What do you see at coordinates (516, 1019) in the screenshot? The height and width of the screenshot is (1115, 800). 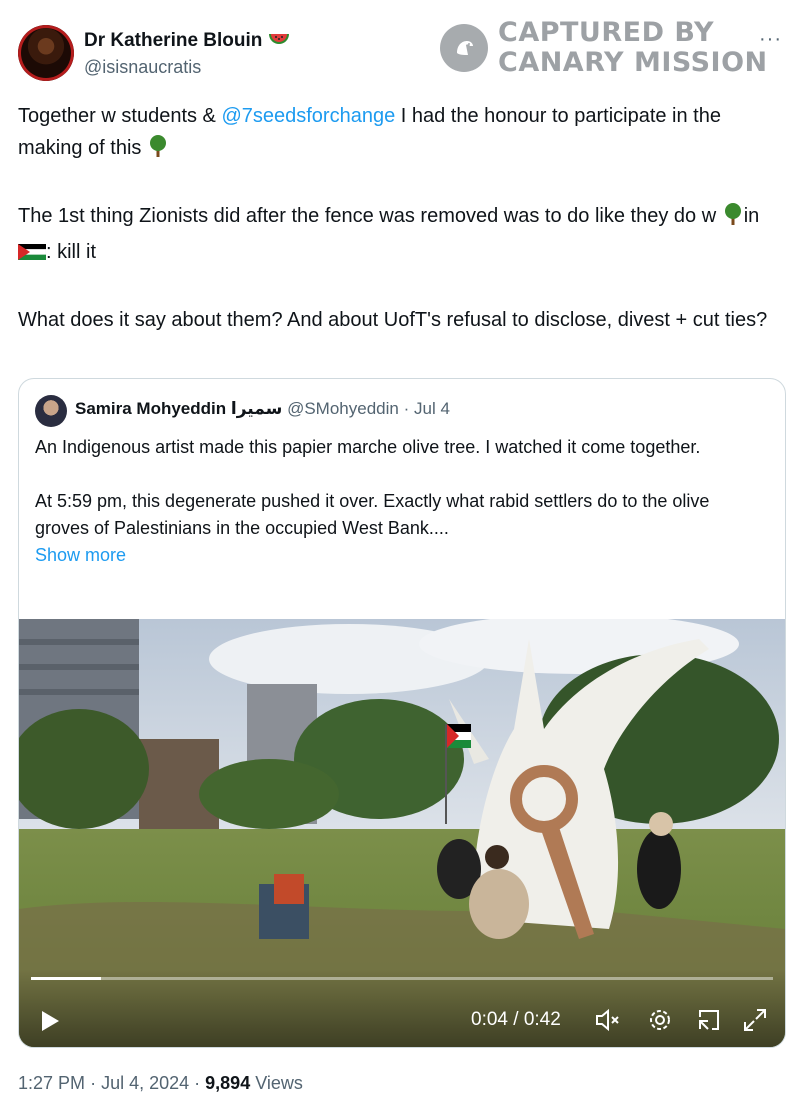 I see `video-time: 0:04 / 0:42` at bounding box center [516, 1019].